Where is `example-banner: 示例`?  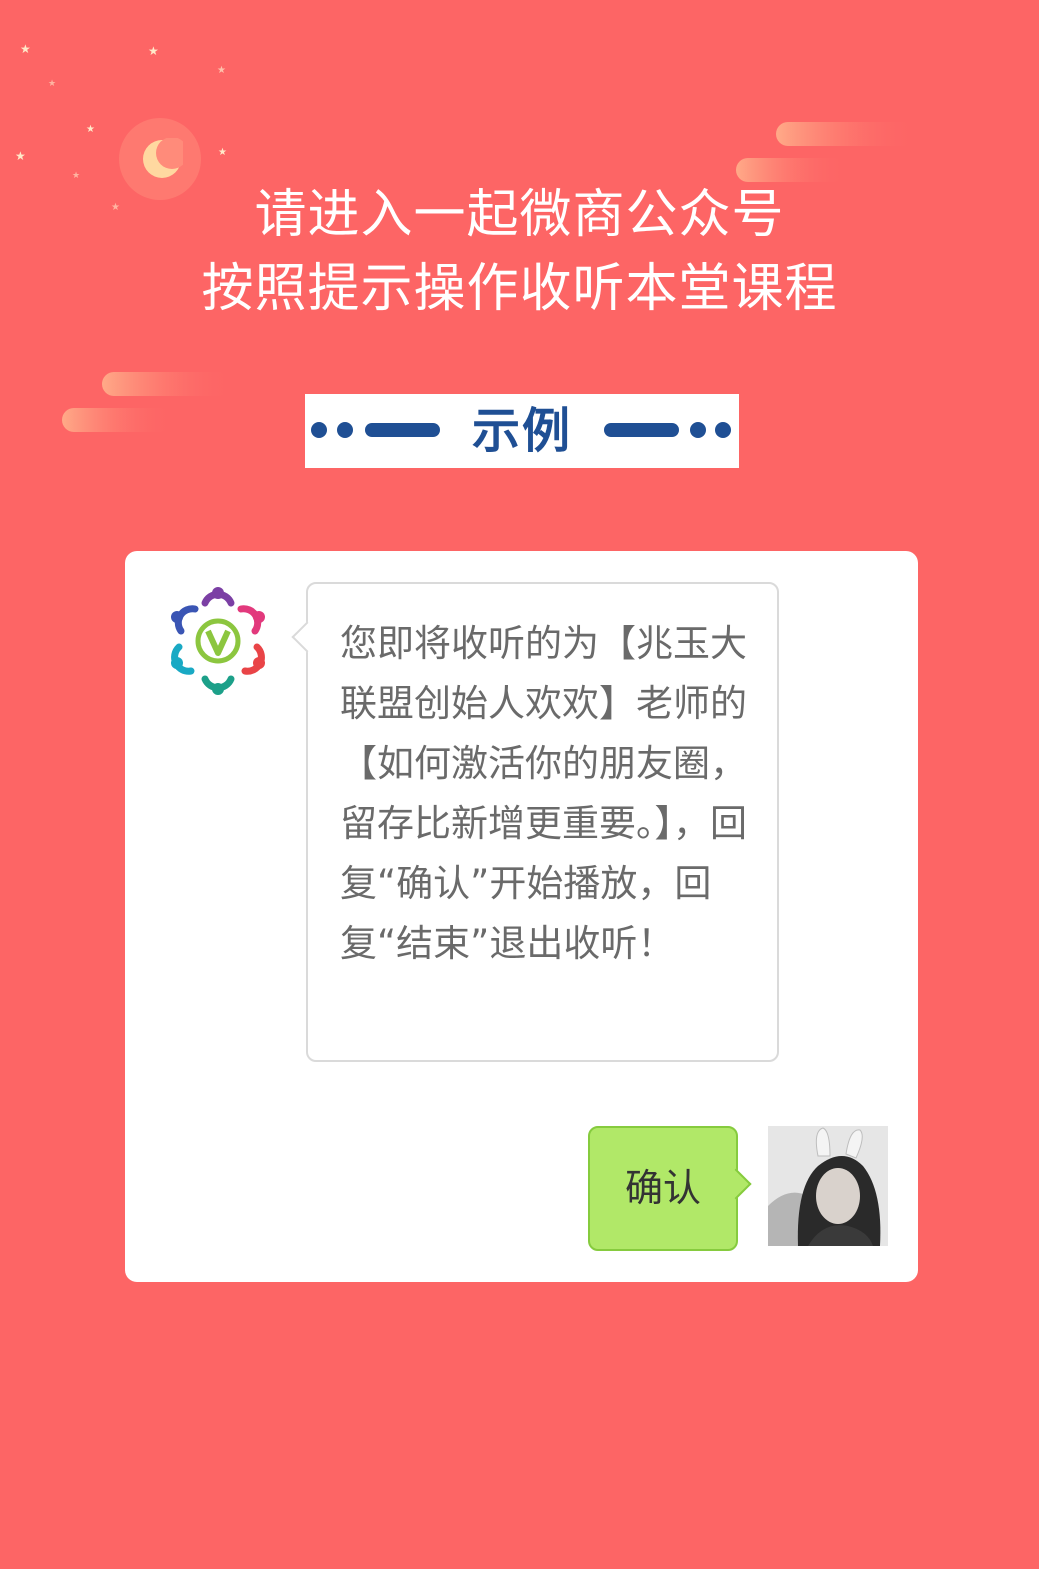
example-banner: 示例 is located at coordinates (522, 431).